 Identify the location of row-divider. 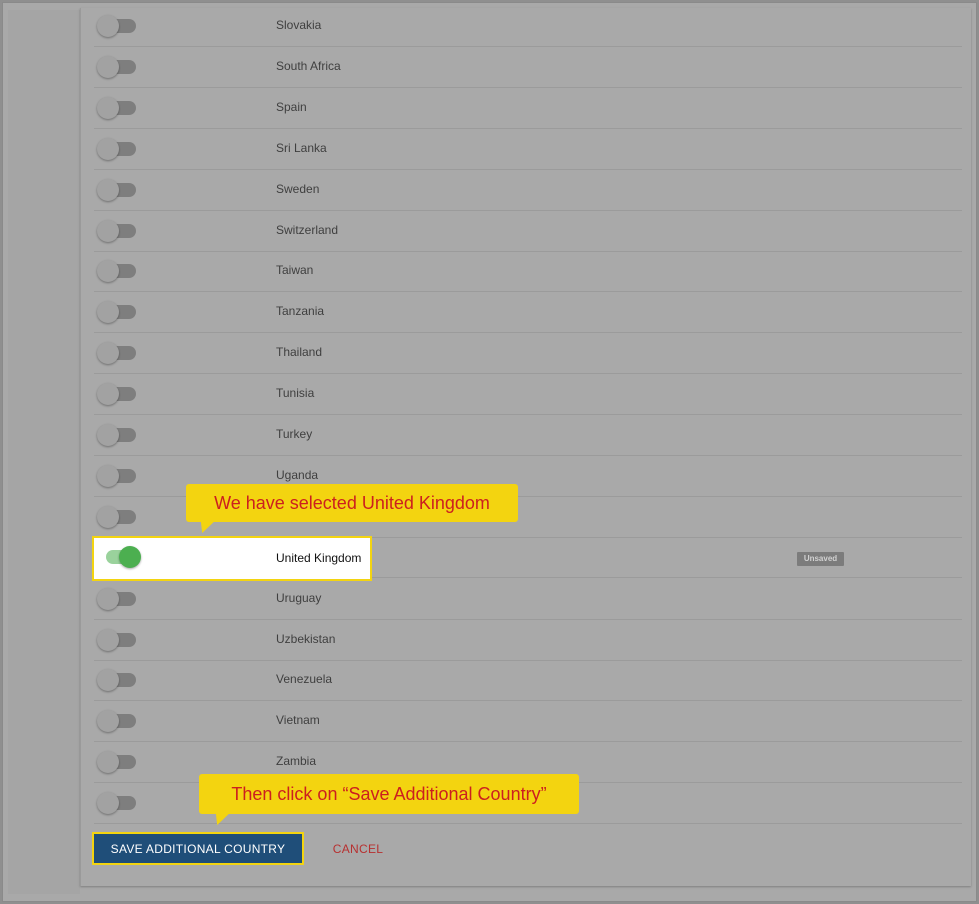
(666, 577).